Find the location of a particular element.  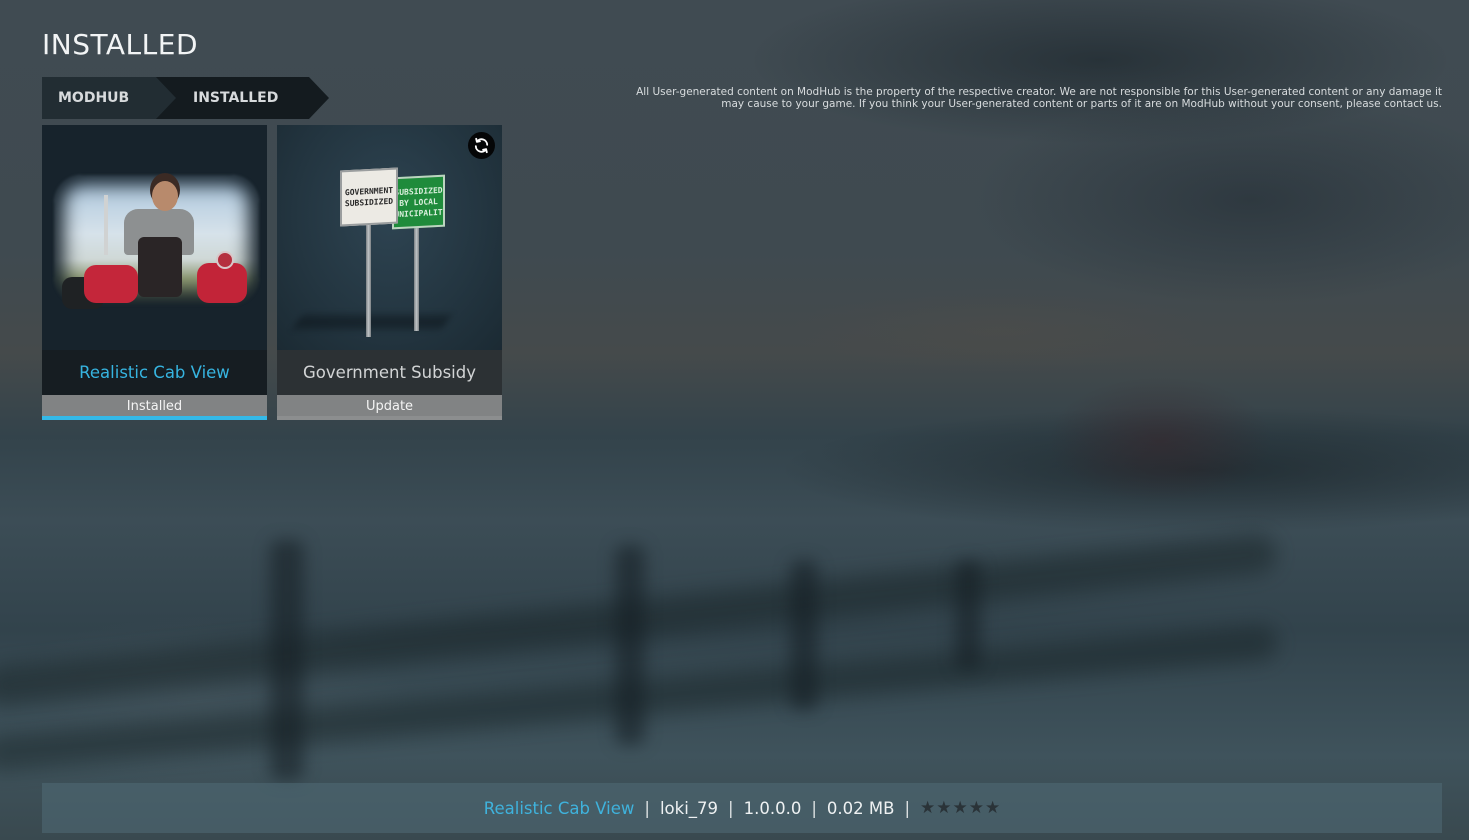

breadcrumb: MODHUB INSTALLED is located at coordinates (185, 98).